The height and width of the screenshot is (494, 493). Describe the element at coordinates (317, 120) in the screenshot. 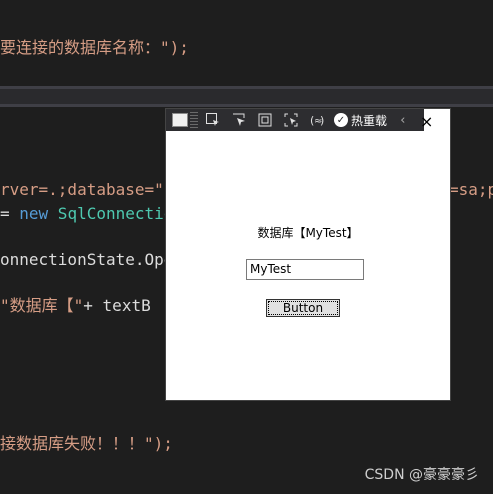

I see `binding-failures-icon: (≈)` at that location.